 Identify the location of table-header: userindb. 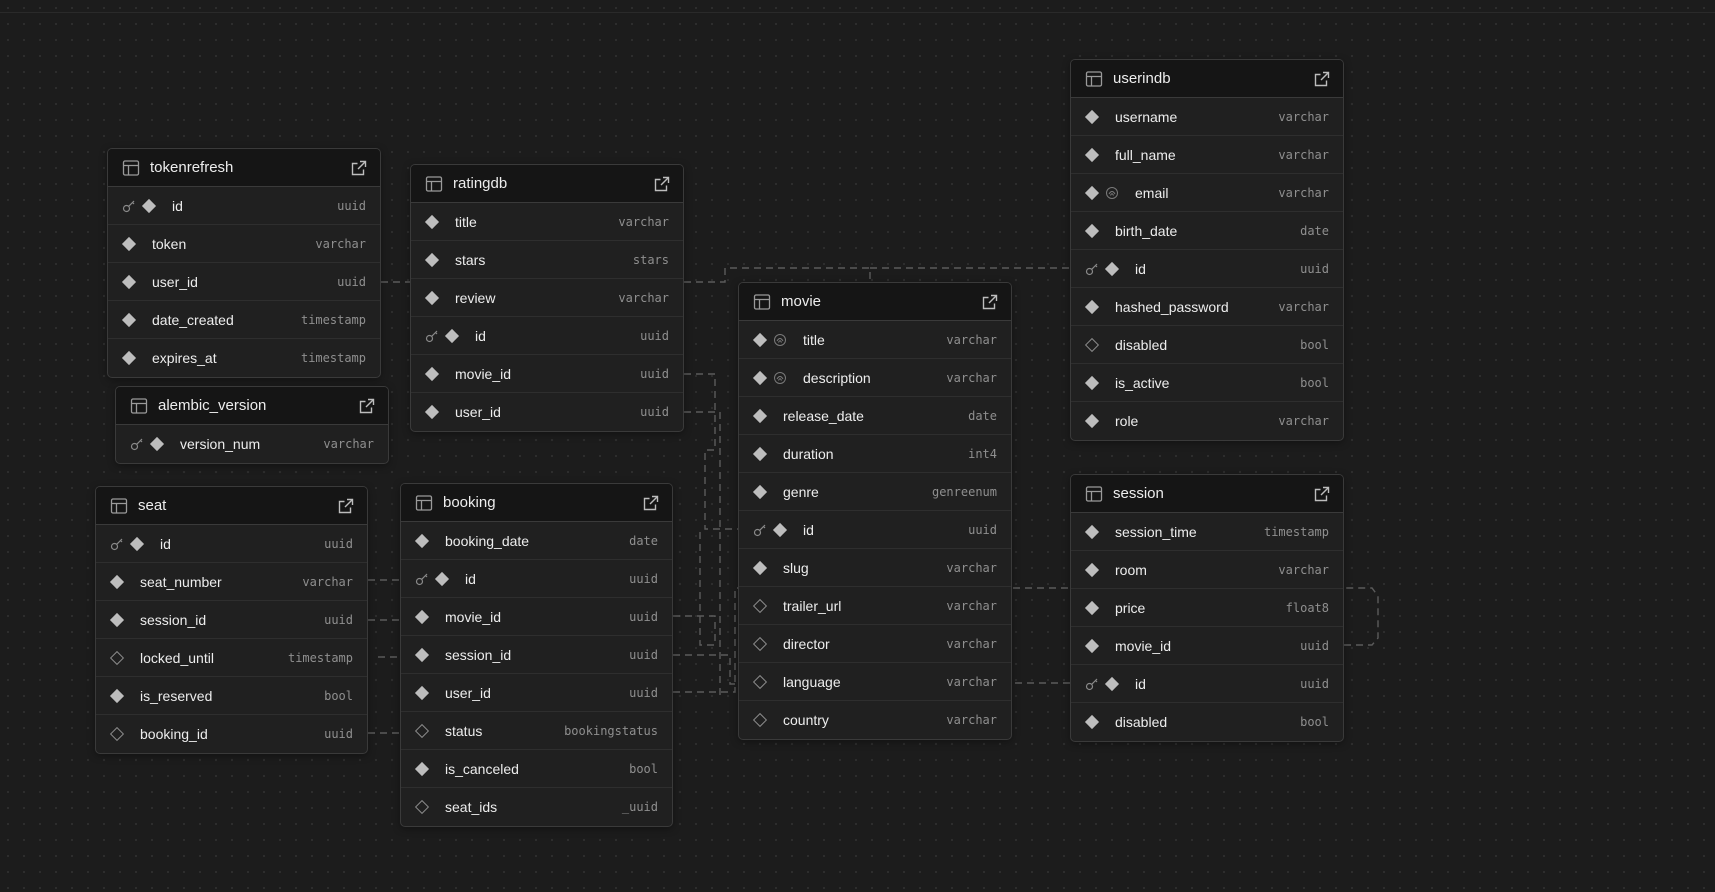
(1207, 79).